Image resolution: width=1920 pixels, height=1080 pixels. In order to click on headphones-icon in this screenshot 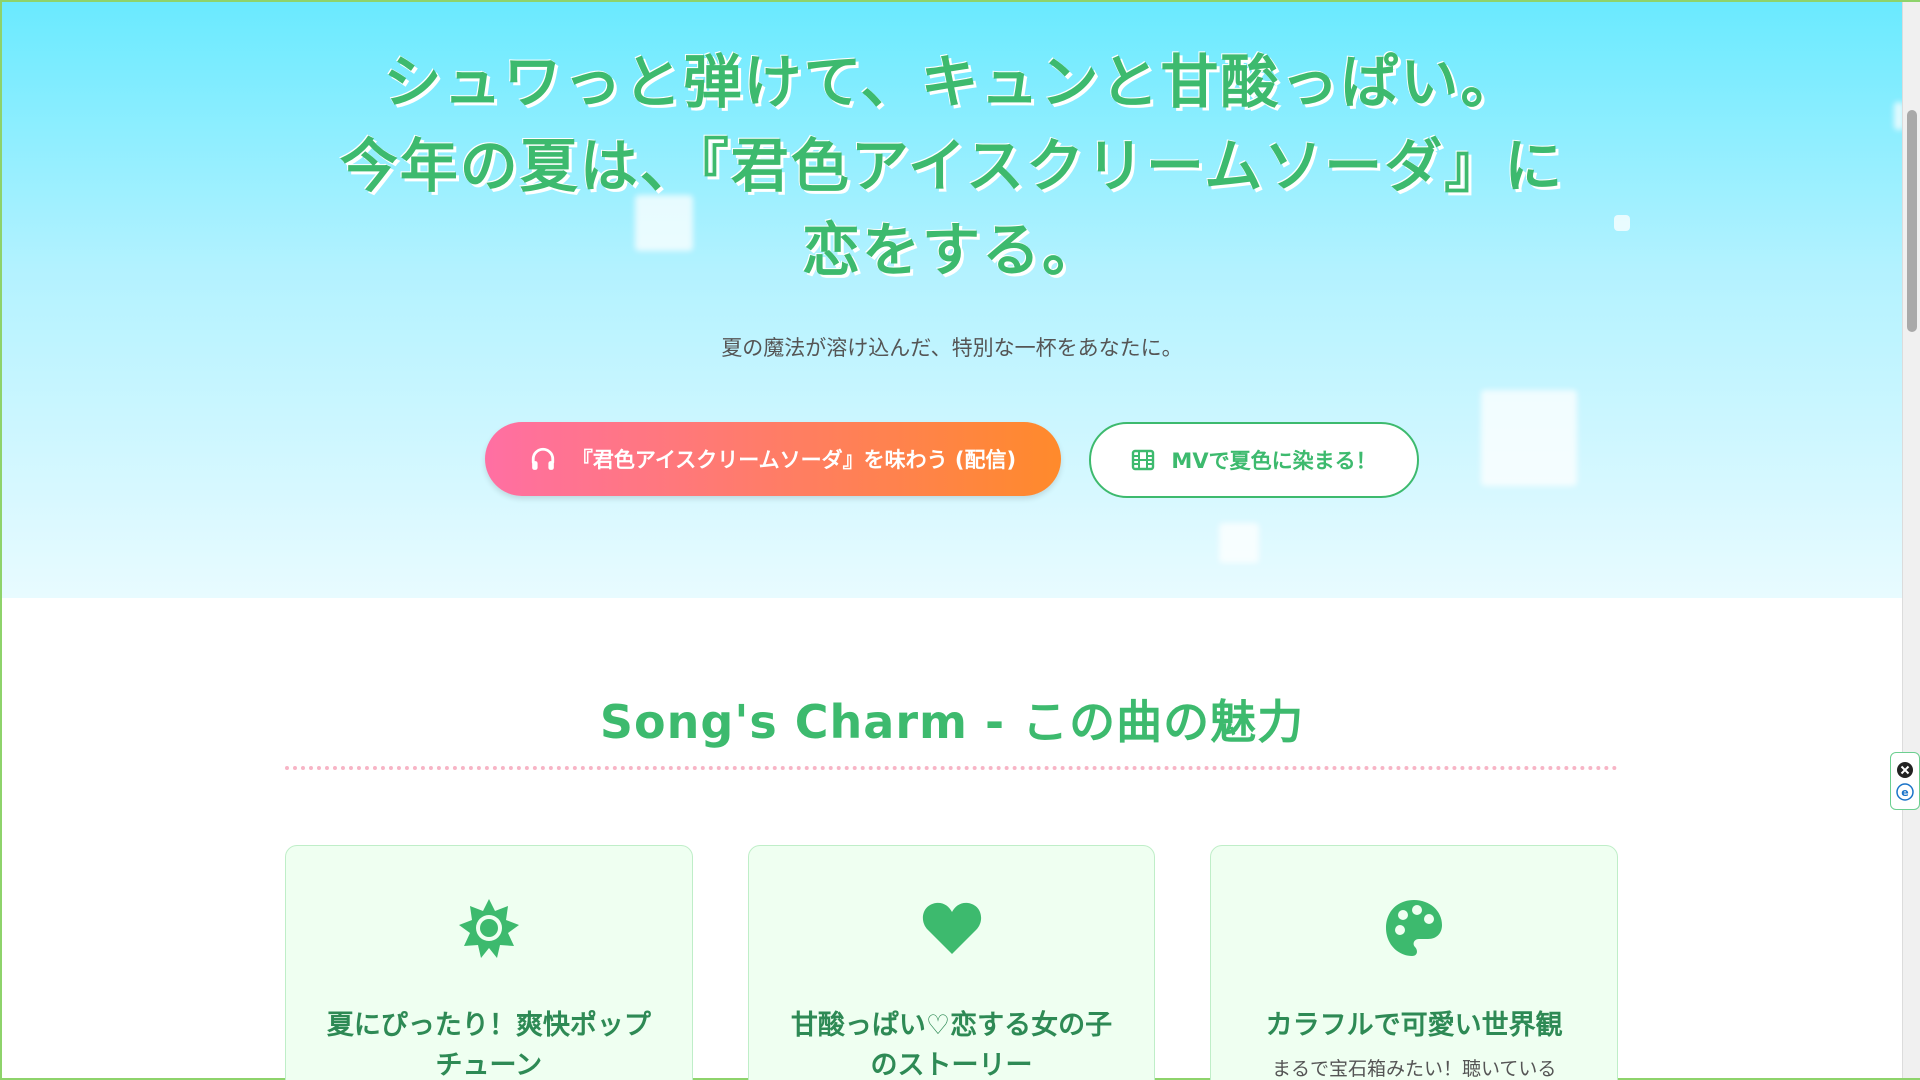, I will do `click(543, 458)`.